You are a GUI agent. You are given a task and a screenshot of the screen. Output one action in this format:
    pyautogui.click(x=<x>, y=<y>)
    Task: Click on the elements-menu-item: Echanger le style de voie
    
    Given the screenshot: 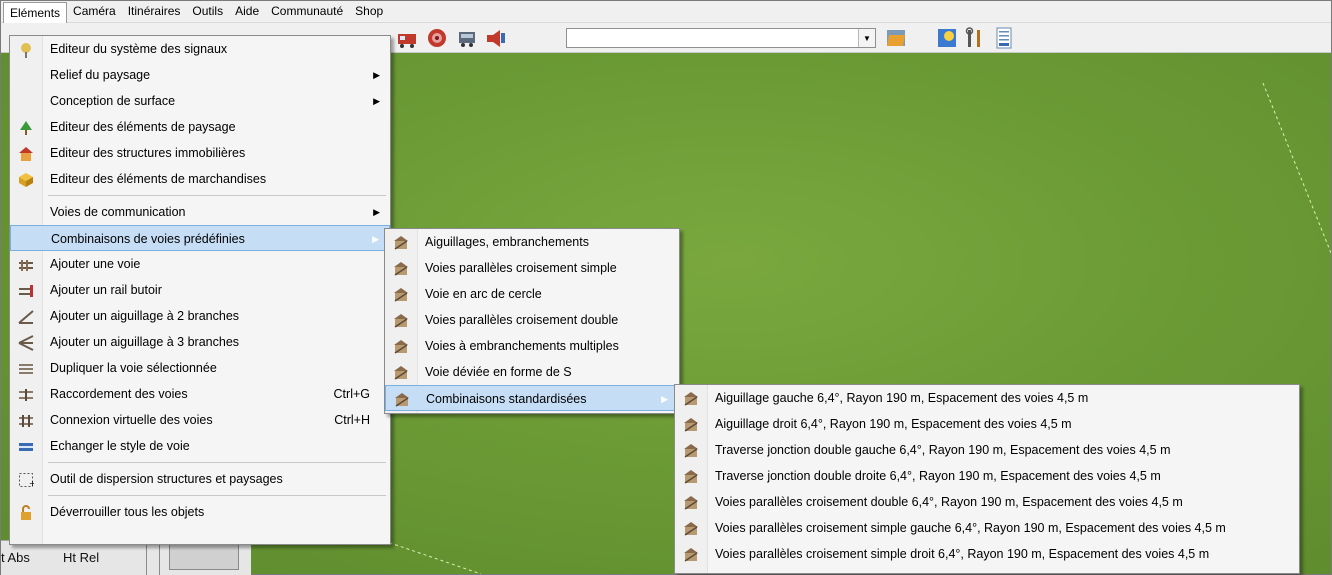 What is the action you would take?
    pyautogui.click(x=200, y=446)
    